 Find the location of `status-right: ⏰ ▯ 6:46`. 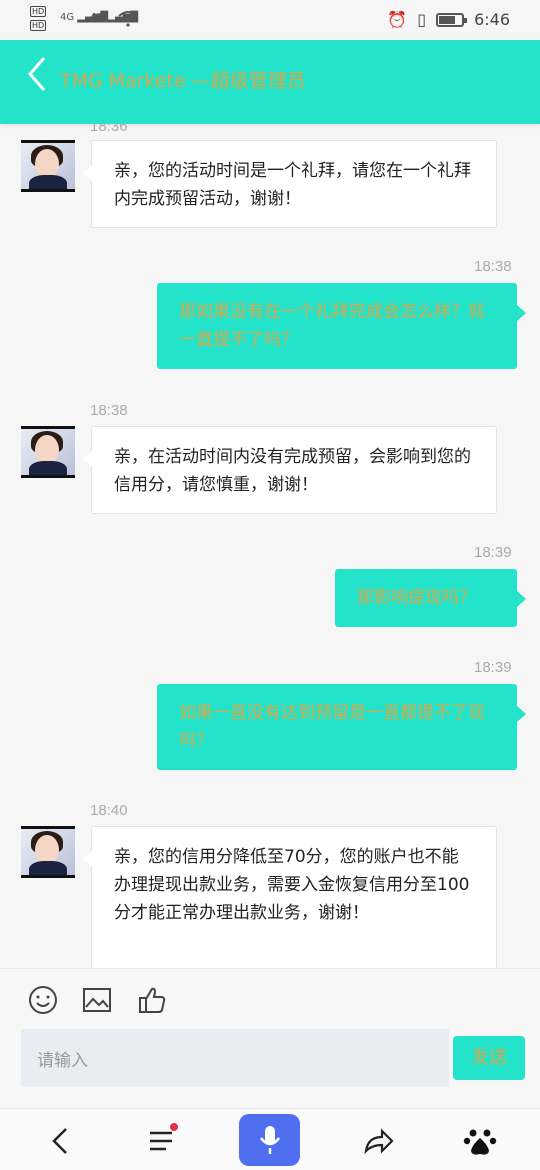

status-right: ⏰ ▯ 6:46 is located at coordinates (448, 19).